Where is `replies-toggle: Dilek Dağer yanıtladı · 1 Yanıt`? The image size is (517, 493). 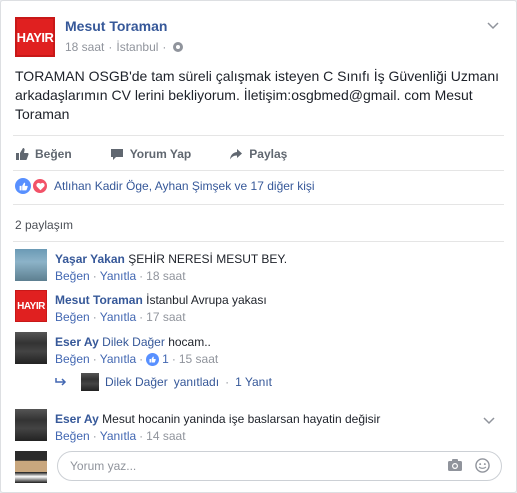
replies-toggle: Dilek Dağer yanıtladı · 1 Yanıt is located at coordinates (163, 382).